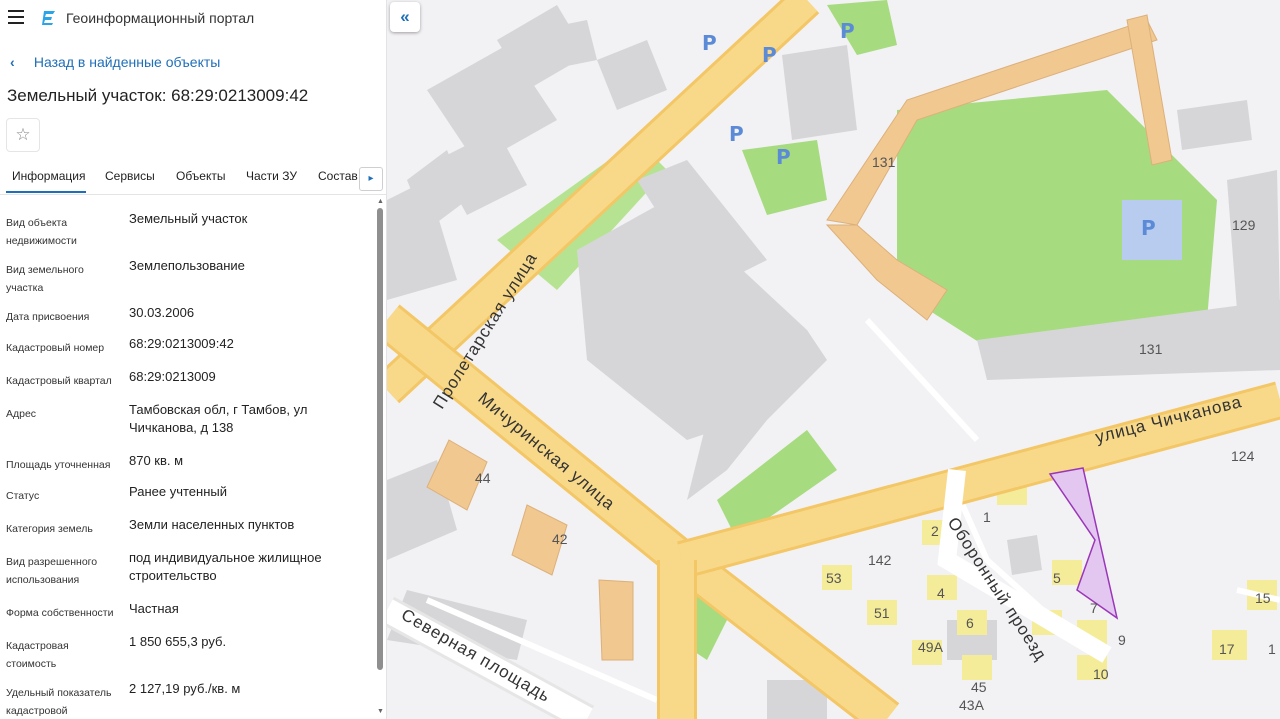 The image size is (1280, 719). I want to click on tab-composition: Состав, so click(338, 176).